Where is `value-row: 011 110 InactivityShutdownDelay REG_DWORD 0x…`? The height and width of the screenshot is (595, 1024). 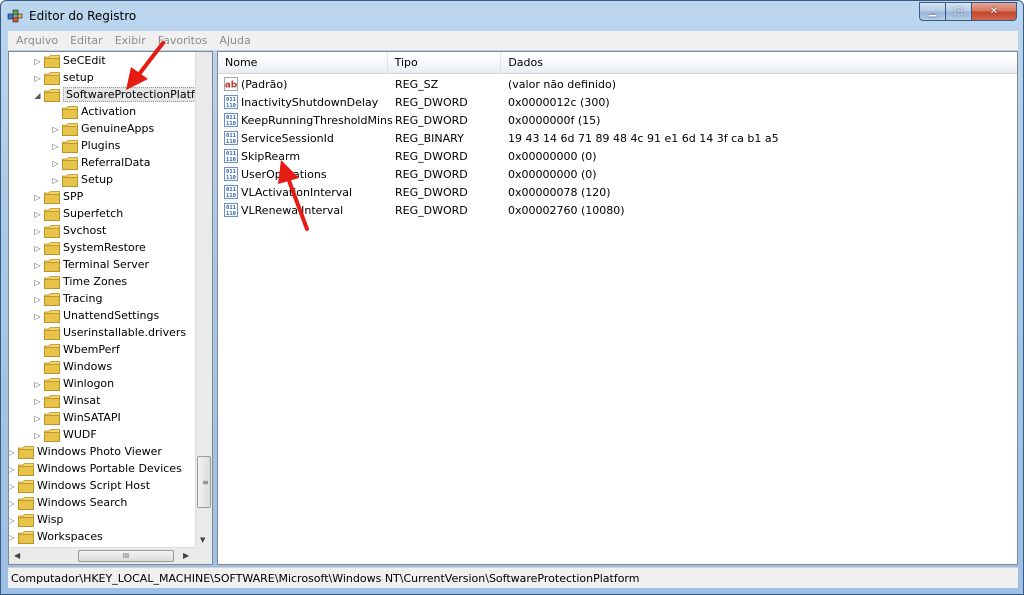 value-row: 011 110 InactivityShutdownDelay REG_DWORD 0x… is located at coordinates (617, 102).